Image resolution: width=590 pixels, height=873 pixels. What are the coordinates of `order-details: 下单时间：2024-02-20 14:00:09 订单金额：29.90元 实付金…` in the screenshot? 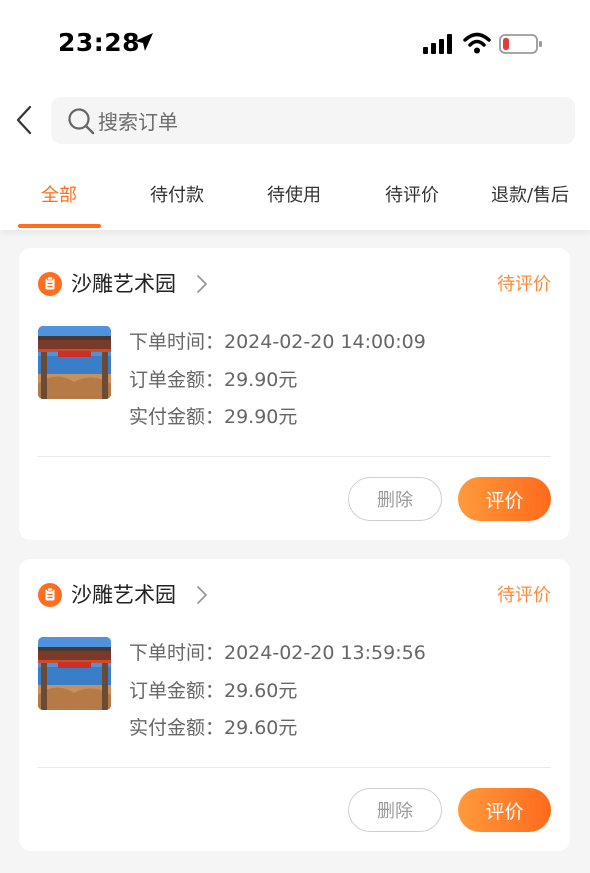 It's located at (277, 380).